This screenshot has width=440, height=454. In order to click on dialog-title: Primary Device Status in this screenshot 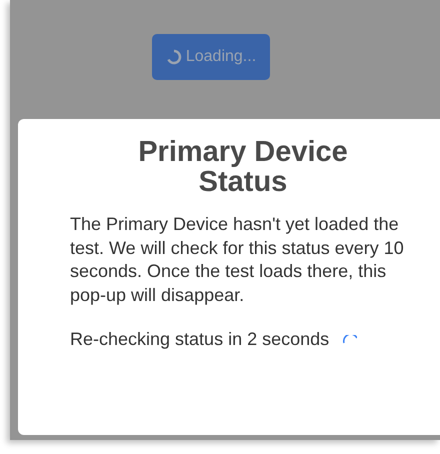, I will do `click(243, 167)`.